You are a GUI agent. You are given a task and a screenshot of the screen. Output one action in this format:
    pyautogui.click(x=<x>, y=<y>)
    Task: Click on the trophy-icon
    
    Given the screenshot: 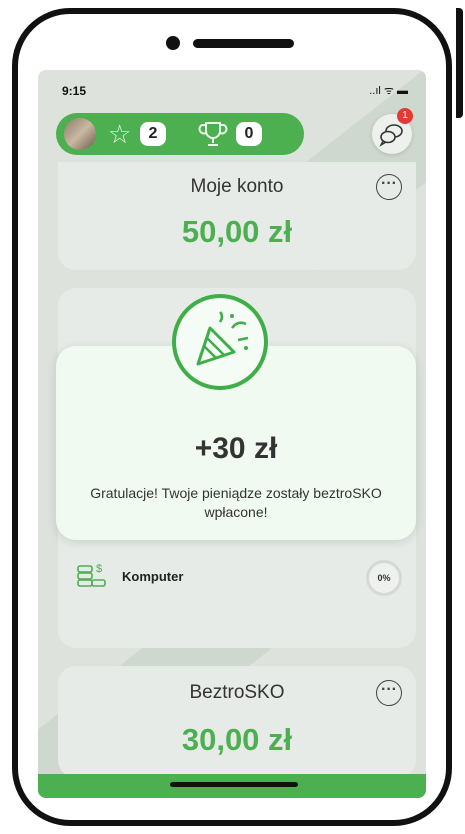 What is the action you would take?
    pyautogui.click(x=213, y=134)
    